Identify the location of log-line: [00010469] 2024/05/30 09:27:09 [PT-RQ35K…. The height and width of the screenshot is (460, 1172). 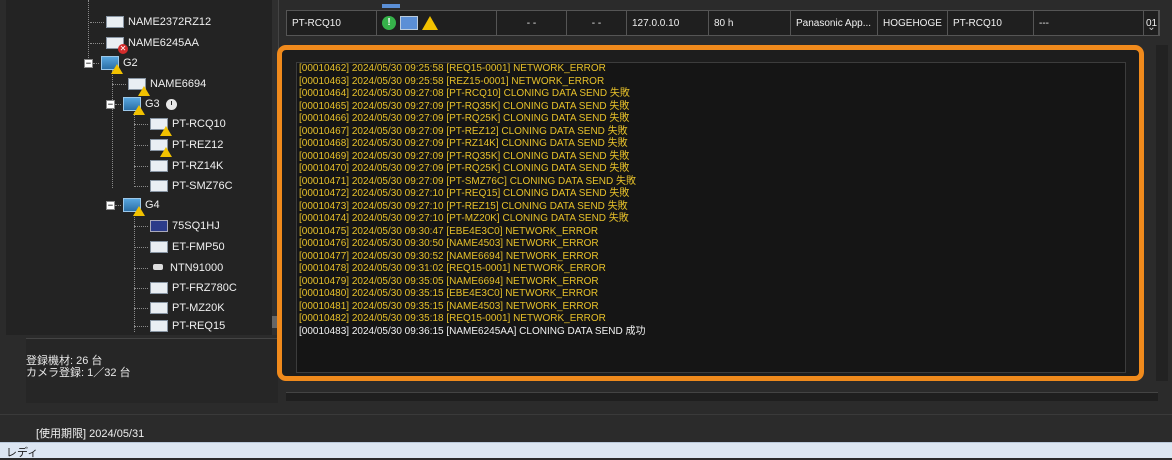
(464, 156).